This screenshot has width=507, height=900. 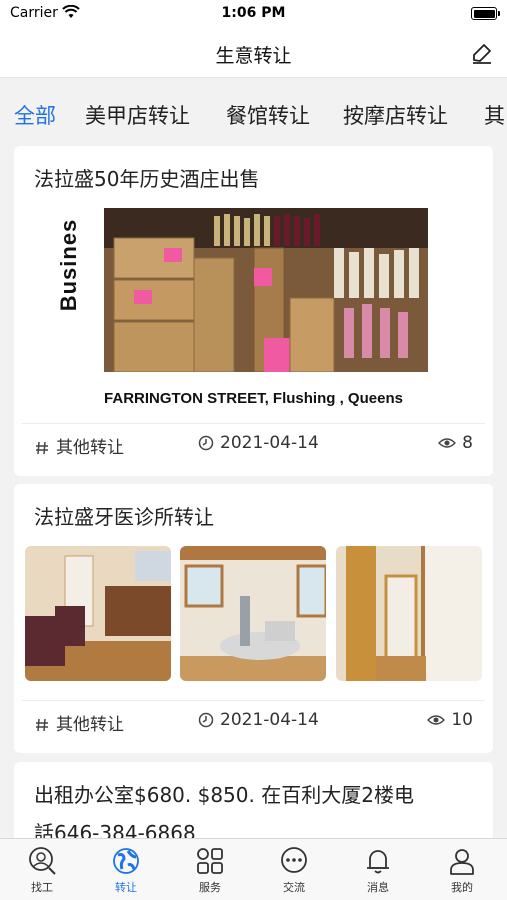 I want to click on tab-community: 交流, so click(x=294, y=870).